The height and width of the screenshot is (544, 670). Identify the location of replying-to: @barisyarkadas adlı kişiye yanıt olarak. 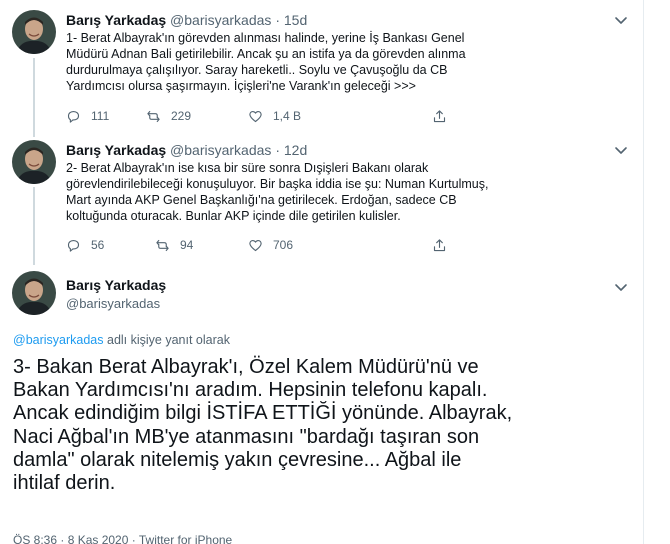
(121, 340).